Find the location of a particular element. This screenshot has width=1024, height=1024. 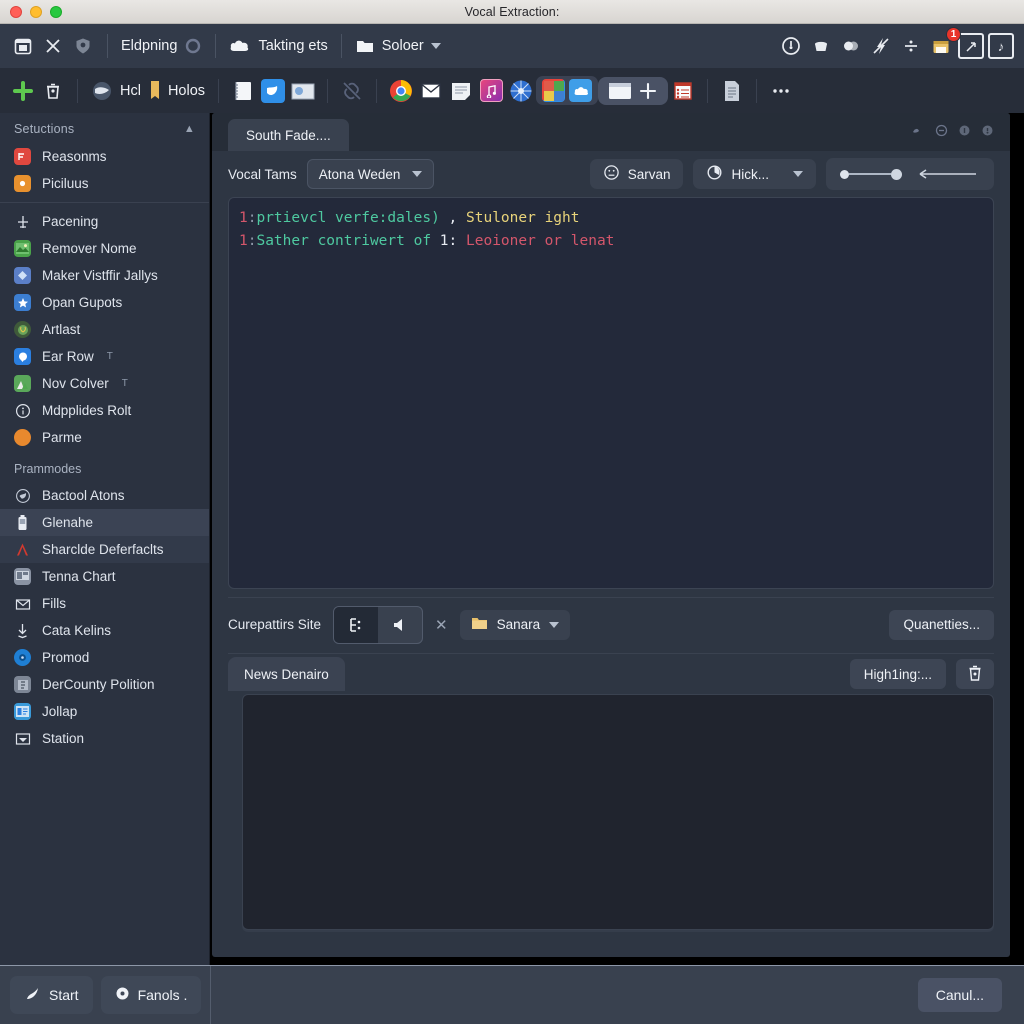

sidebar-item-mdpplides-rolt: Mdpplides Rolt is located at coordinates (104, 410).